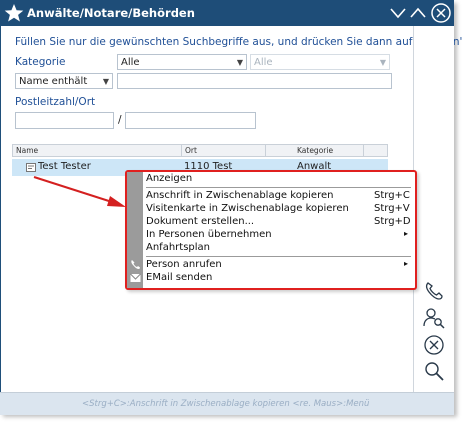 Image resolution: width=462 pixels, height=422 pixels. I want to click on table-header: Name Ort Kategorie, so click(200, 150).